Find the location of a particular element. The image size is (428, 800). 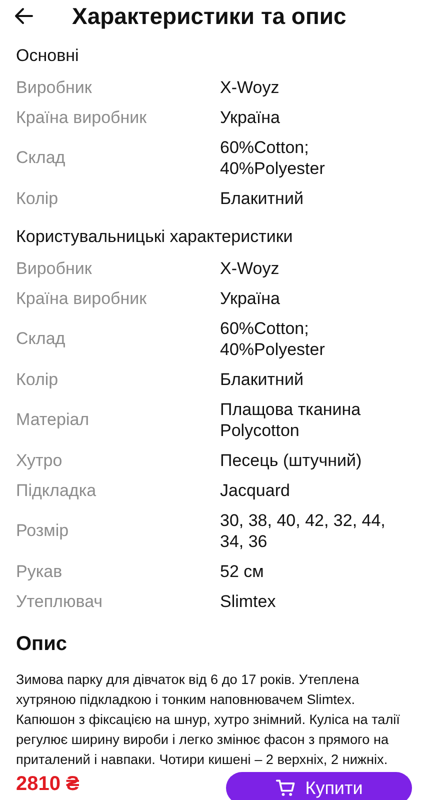

attribute-value: Плащова тканина Polycotton is located at coordinates (291, 419).